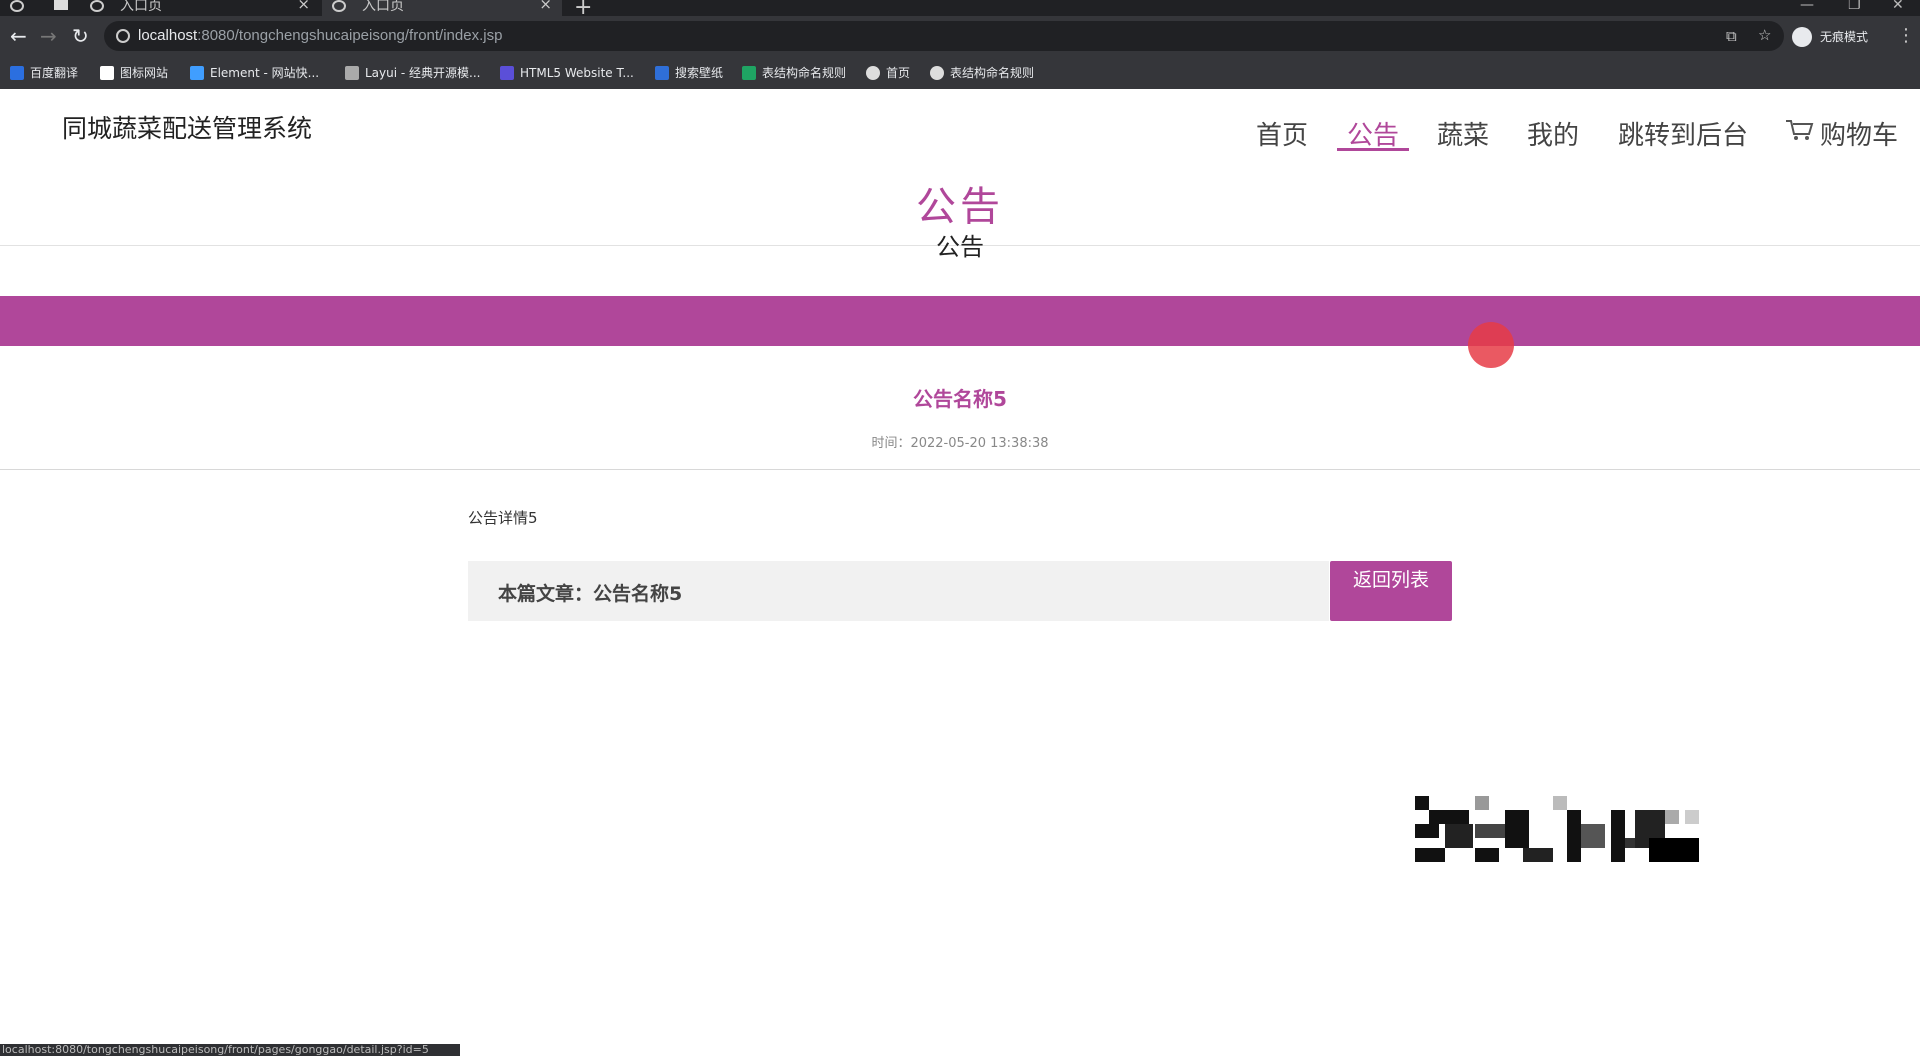  What do you see at coordinates (960, 207) in the screenshot?
I see `section-title: 公告` at bounding box center [960, 207].